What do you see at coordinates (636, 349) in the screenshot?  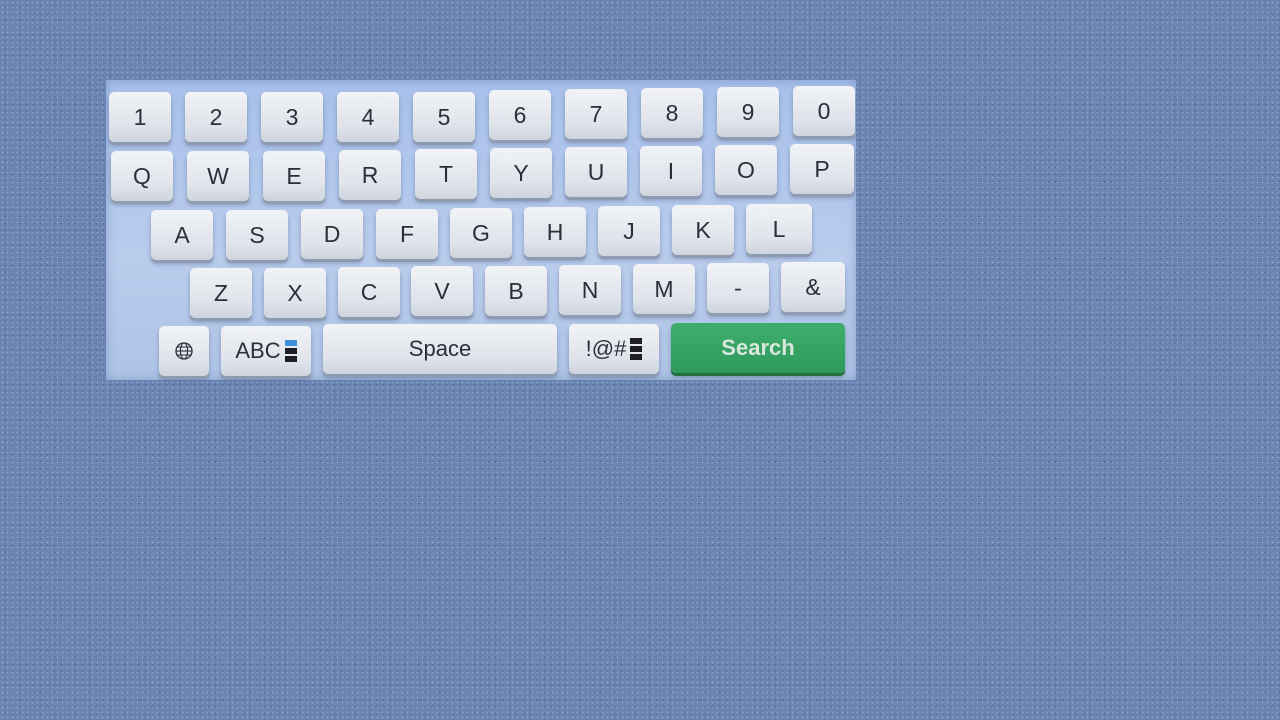 I see `symbols-mode-indicator-icon` at bounding box center [636, 349].